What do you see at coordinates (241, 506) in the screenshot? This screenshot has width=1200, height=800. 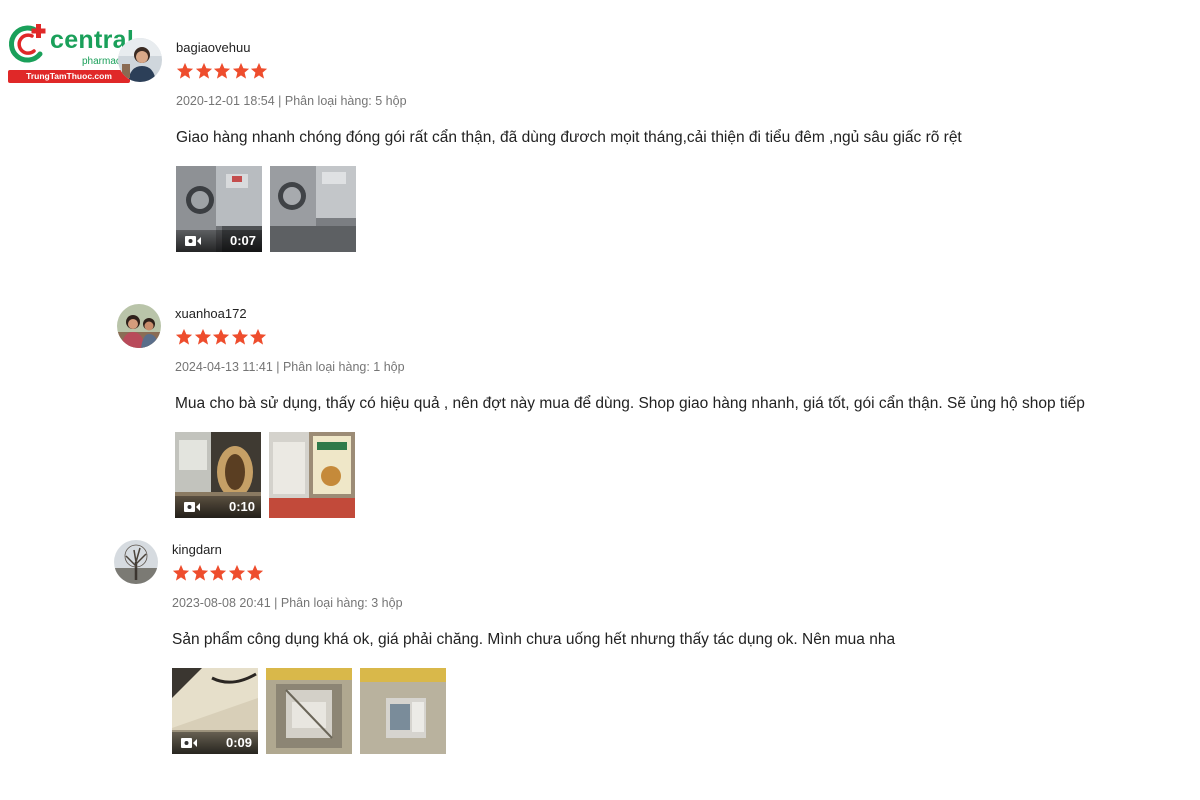 I see `video-duration: 0:10` at bounding box center [241, 506].